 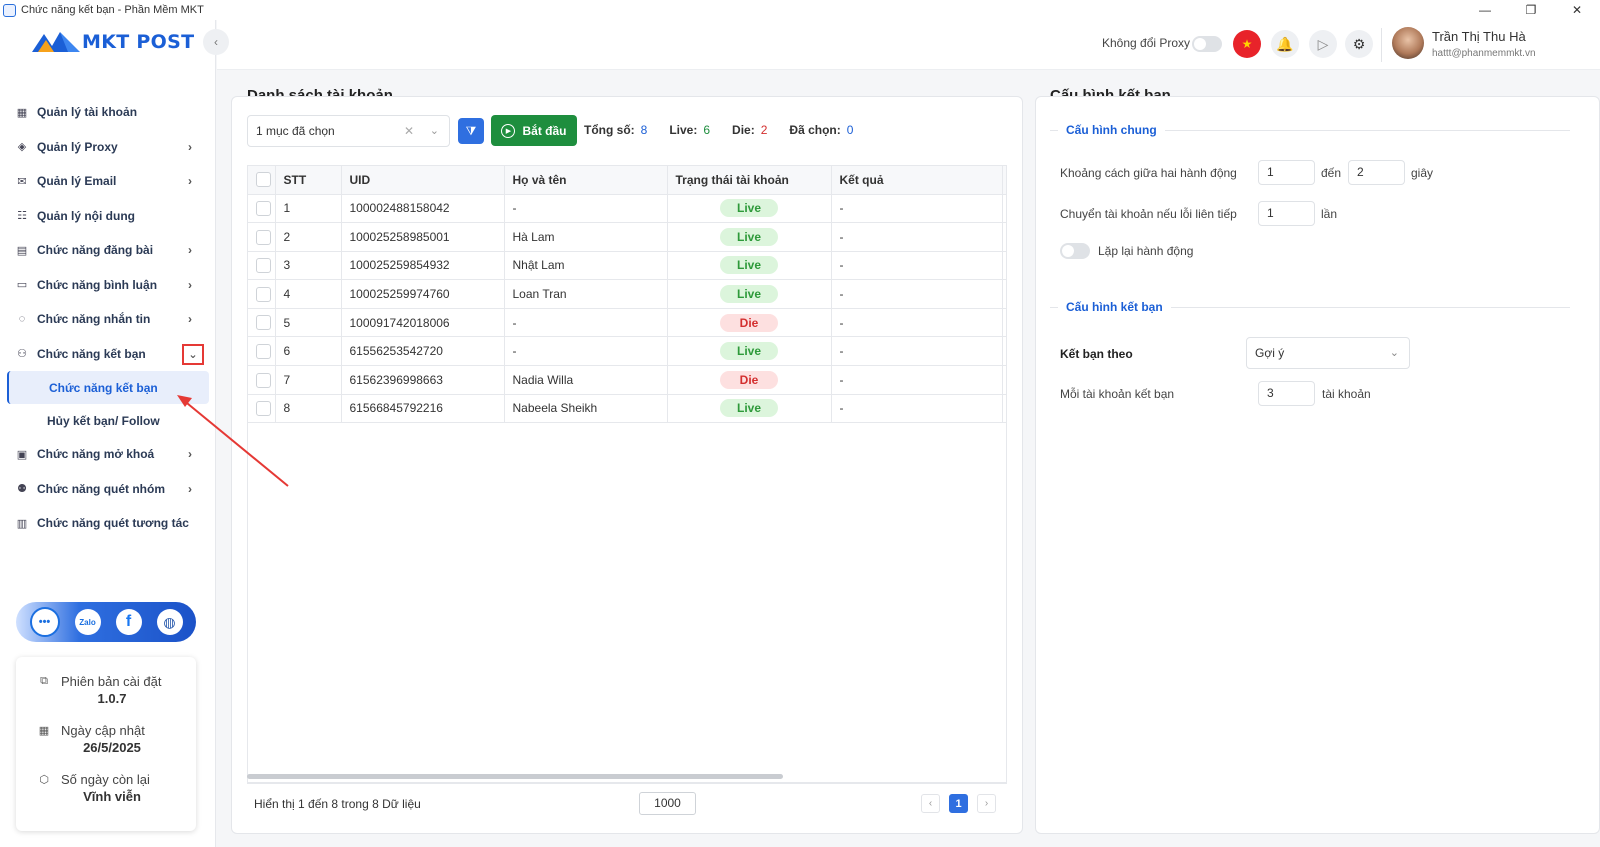 What do you see at coordinates (423, 209) in the screenshot?
I see `uid-cell: 100002488158042` at bounding box center [423, 209].